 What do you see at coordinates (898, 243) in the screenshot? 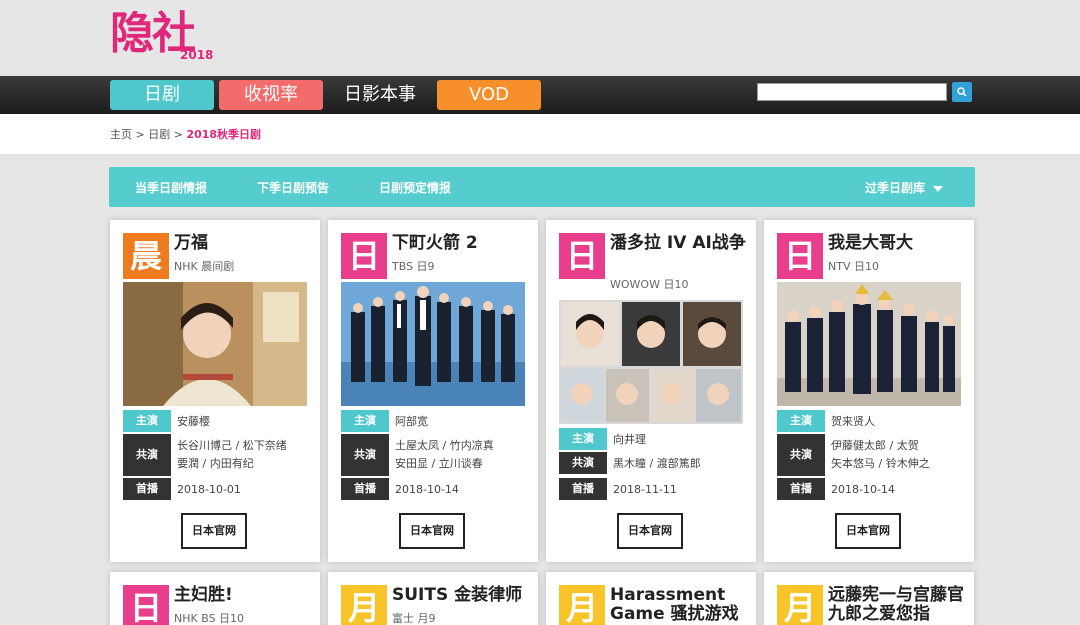
I see `drama-title: 我是大哥大` at bounding box center [898, 243].